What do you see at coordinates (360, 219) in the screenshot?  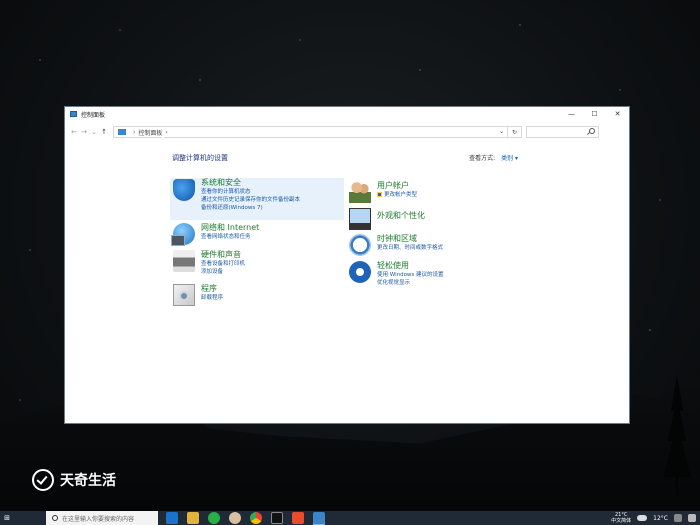 I see `appearance-monitor-icon` at bounding box center [360, 219].